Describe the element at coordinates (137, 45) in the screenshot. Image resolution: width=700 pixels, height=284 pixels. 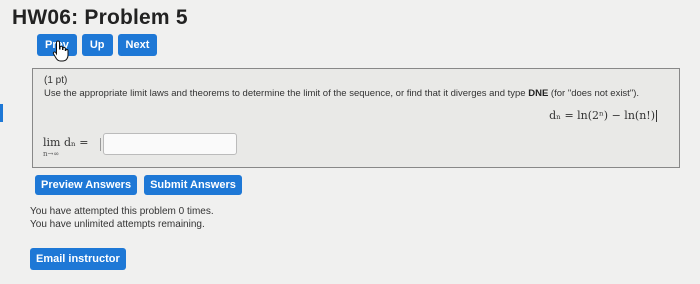
I see `next-button: Next` at that location.